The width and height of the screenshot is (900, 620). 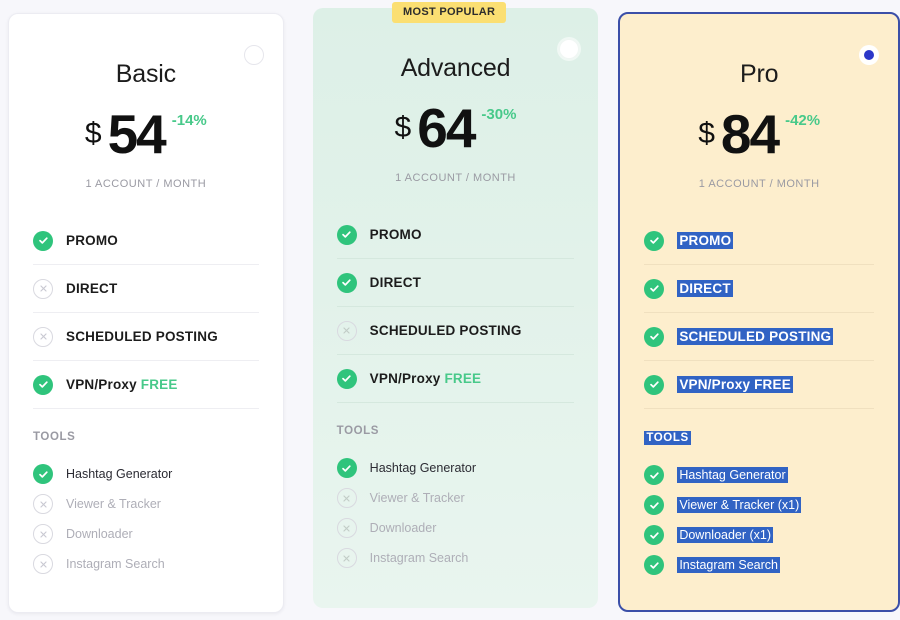 I want to click on price-row: $ 84 -42%, so click(x=759, y=136).